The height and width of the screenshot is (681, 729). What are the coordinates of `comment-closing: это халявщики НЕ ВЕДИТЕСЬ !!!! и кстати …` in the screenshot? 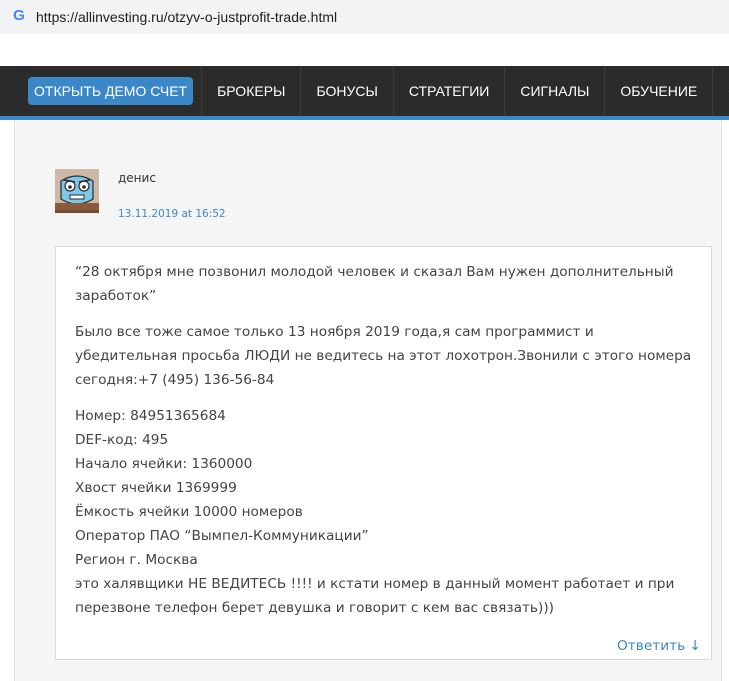 It's located at (375, 596).